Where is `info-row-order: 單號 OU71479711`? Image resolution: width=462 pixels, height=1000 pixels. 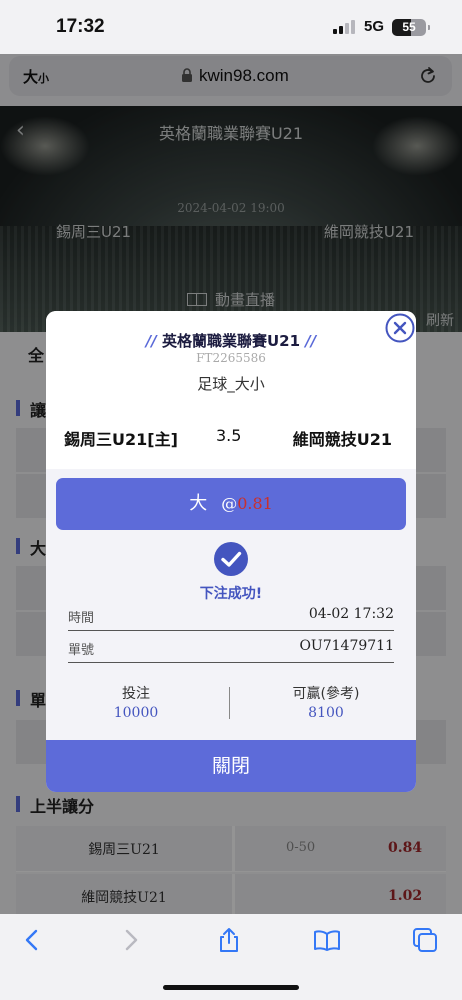 info-row-order: 單號 OU71479711 is located at coordinates (231, 648).